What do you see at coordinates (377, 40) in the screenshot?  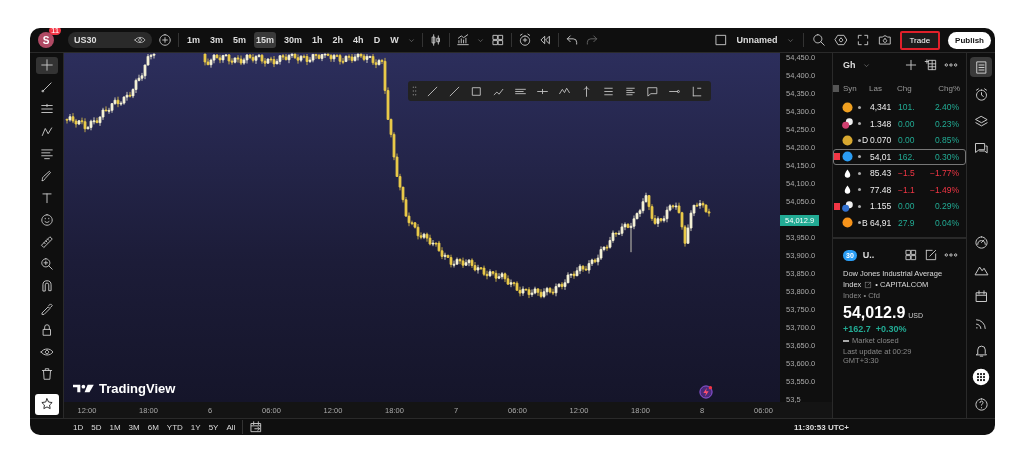 I see `interval-button: D` at bounding box center [377, 40].